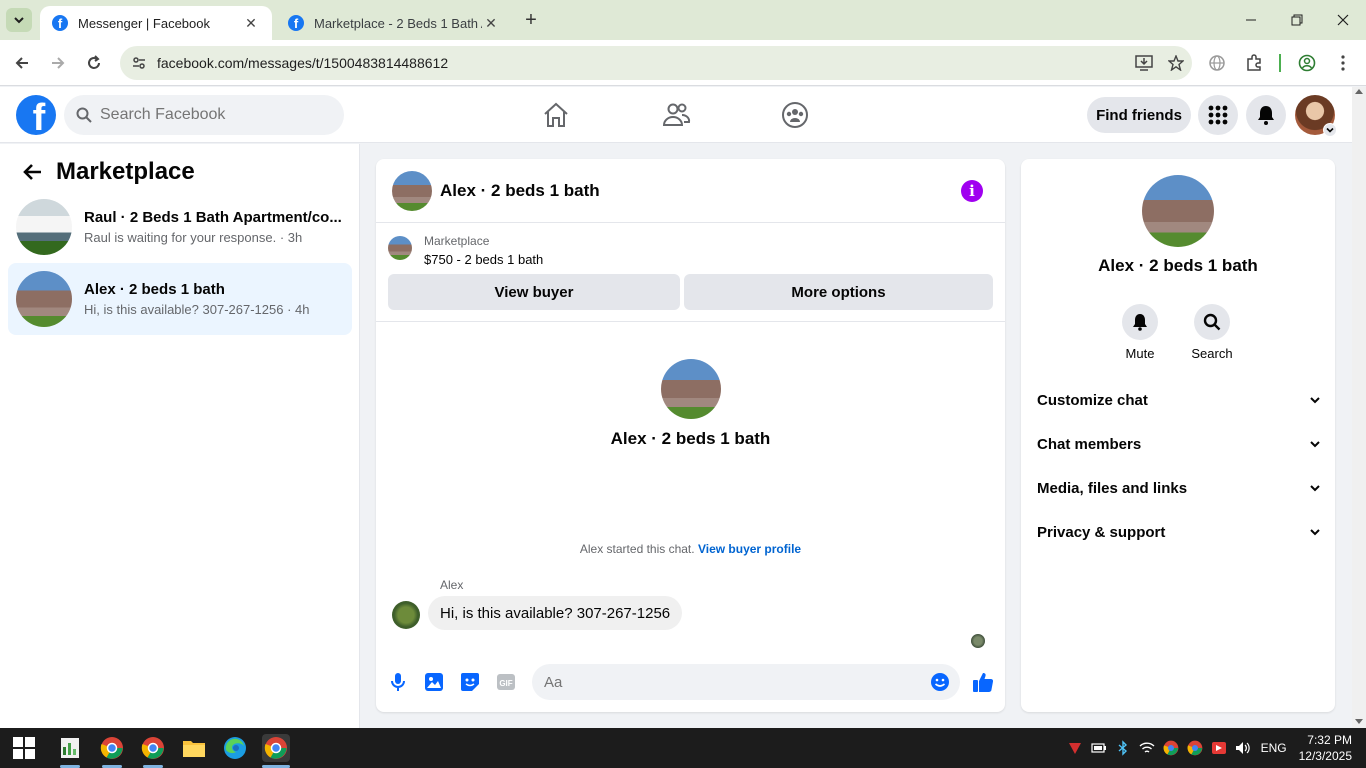 The height and width of the screenshot is (768, 1366). Describe the element at coordinates (1139, 115) in the screenshot. I see `find-friends-button: Find friends` at that location.